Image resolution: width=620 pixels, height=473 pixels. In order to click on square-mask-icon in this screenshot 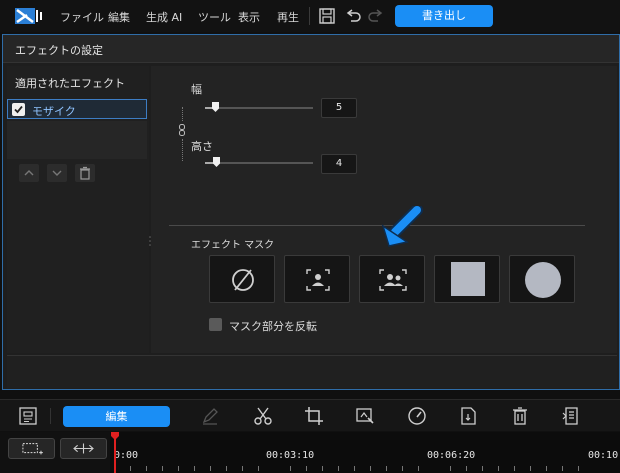, I will do `click(468, 279)`.